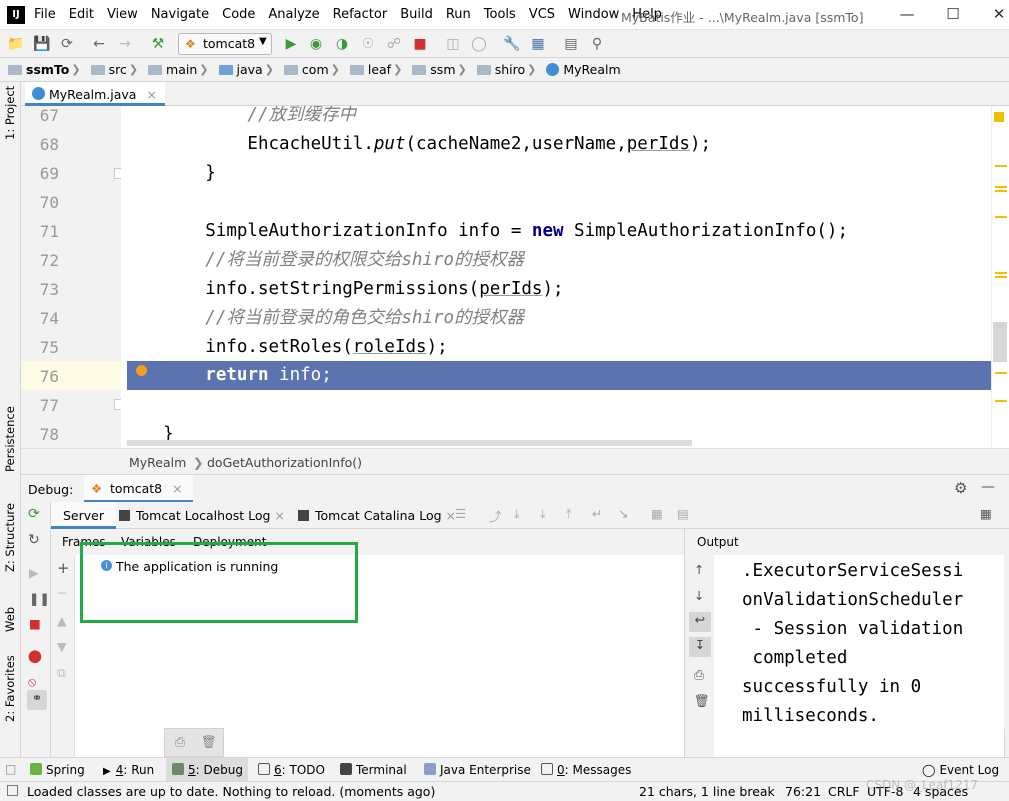 Image resolution: width=1009 pixels, height=801 pixels. What do you see at coordinates (509, 69) in the screenshot?
I see `breadcrumb-shiro: shiro ❯` at bounding box center [509, 69].